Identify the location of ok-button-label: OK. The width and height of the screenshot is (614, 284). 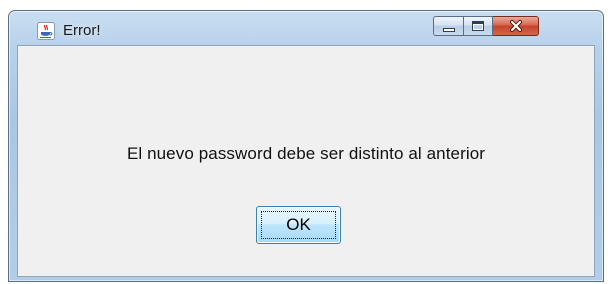
(298, 225).